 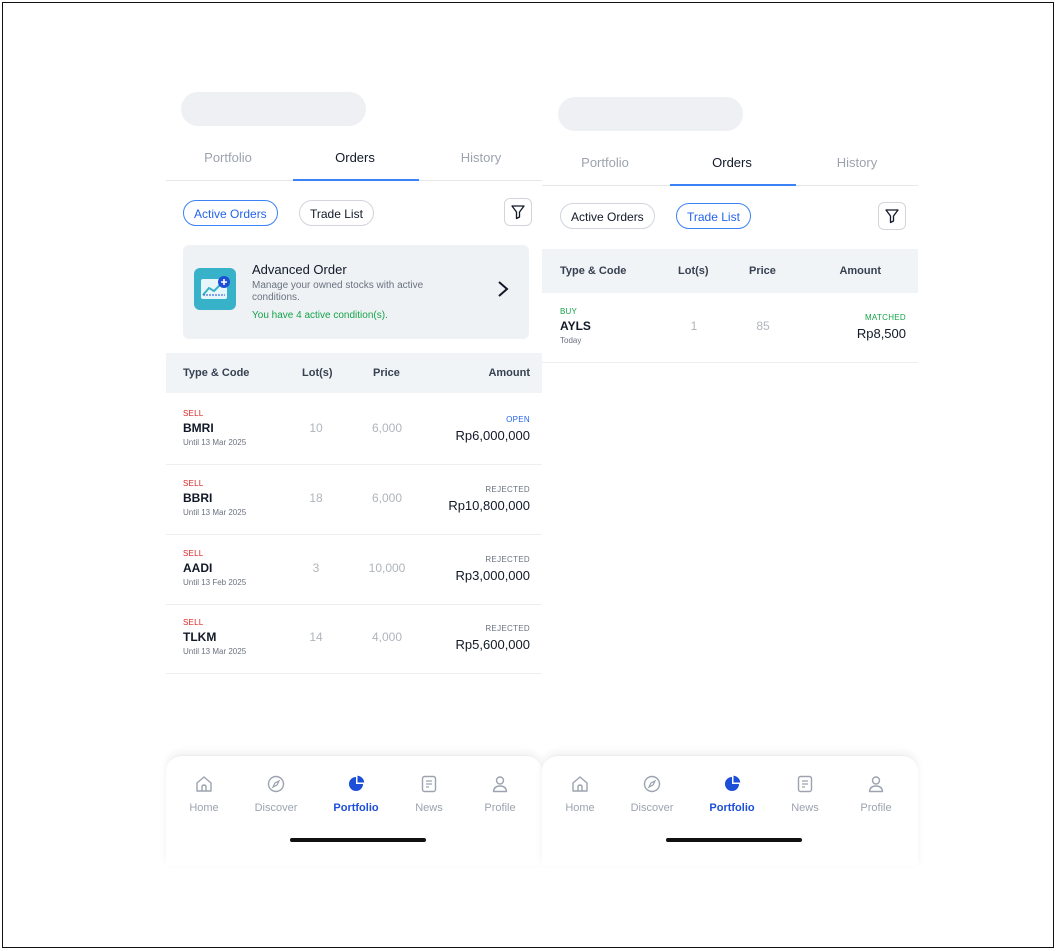 I want to click on stock-code: BMRI, so click(x=198, y=428).